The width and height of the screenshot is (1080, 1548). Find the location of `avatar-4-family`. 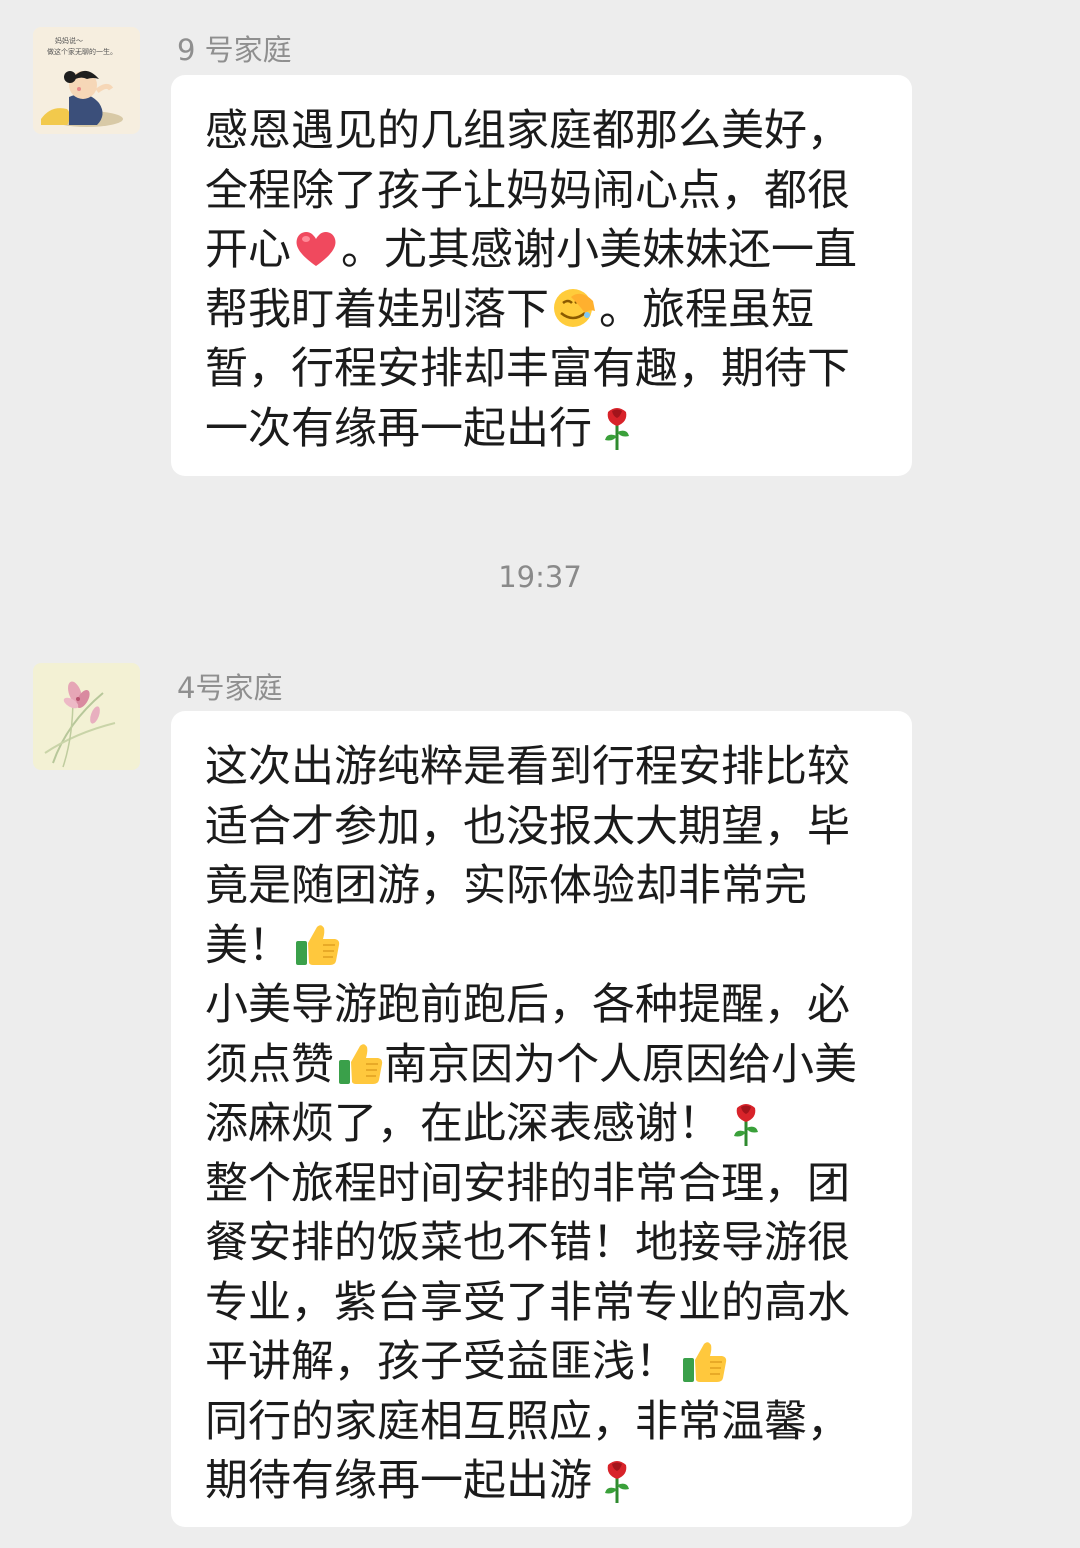

avatar-4-family is located at coordinates (86, 716).